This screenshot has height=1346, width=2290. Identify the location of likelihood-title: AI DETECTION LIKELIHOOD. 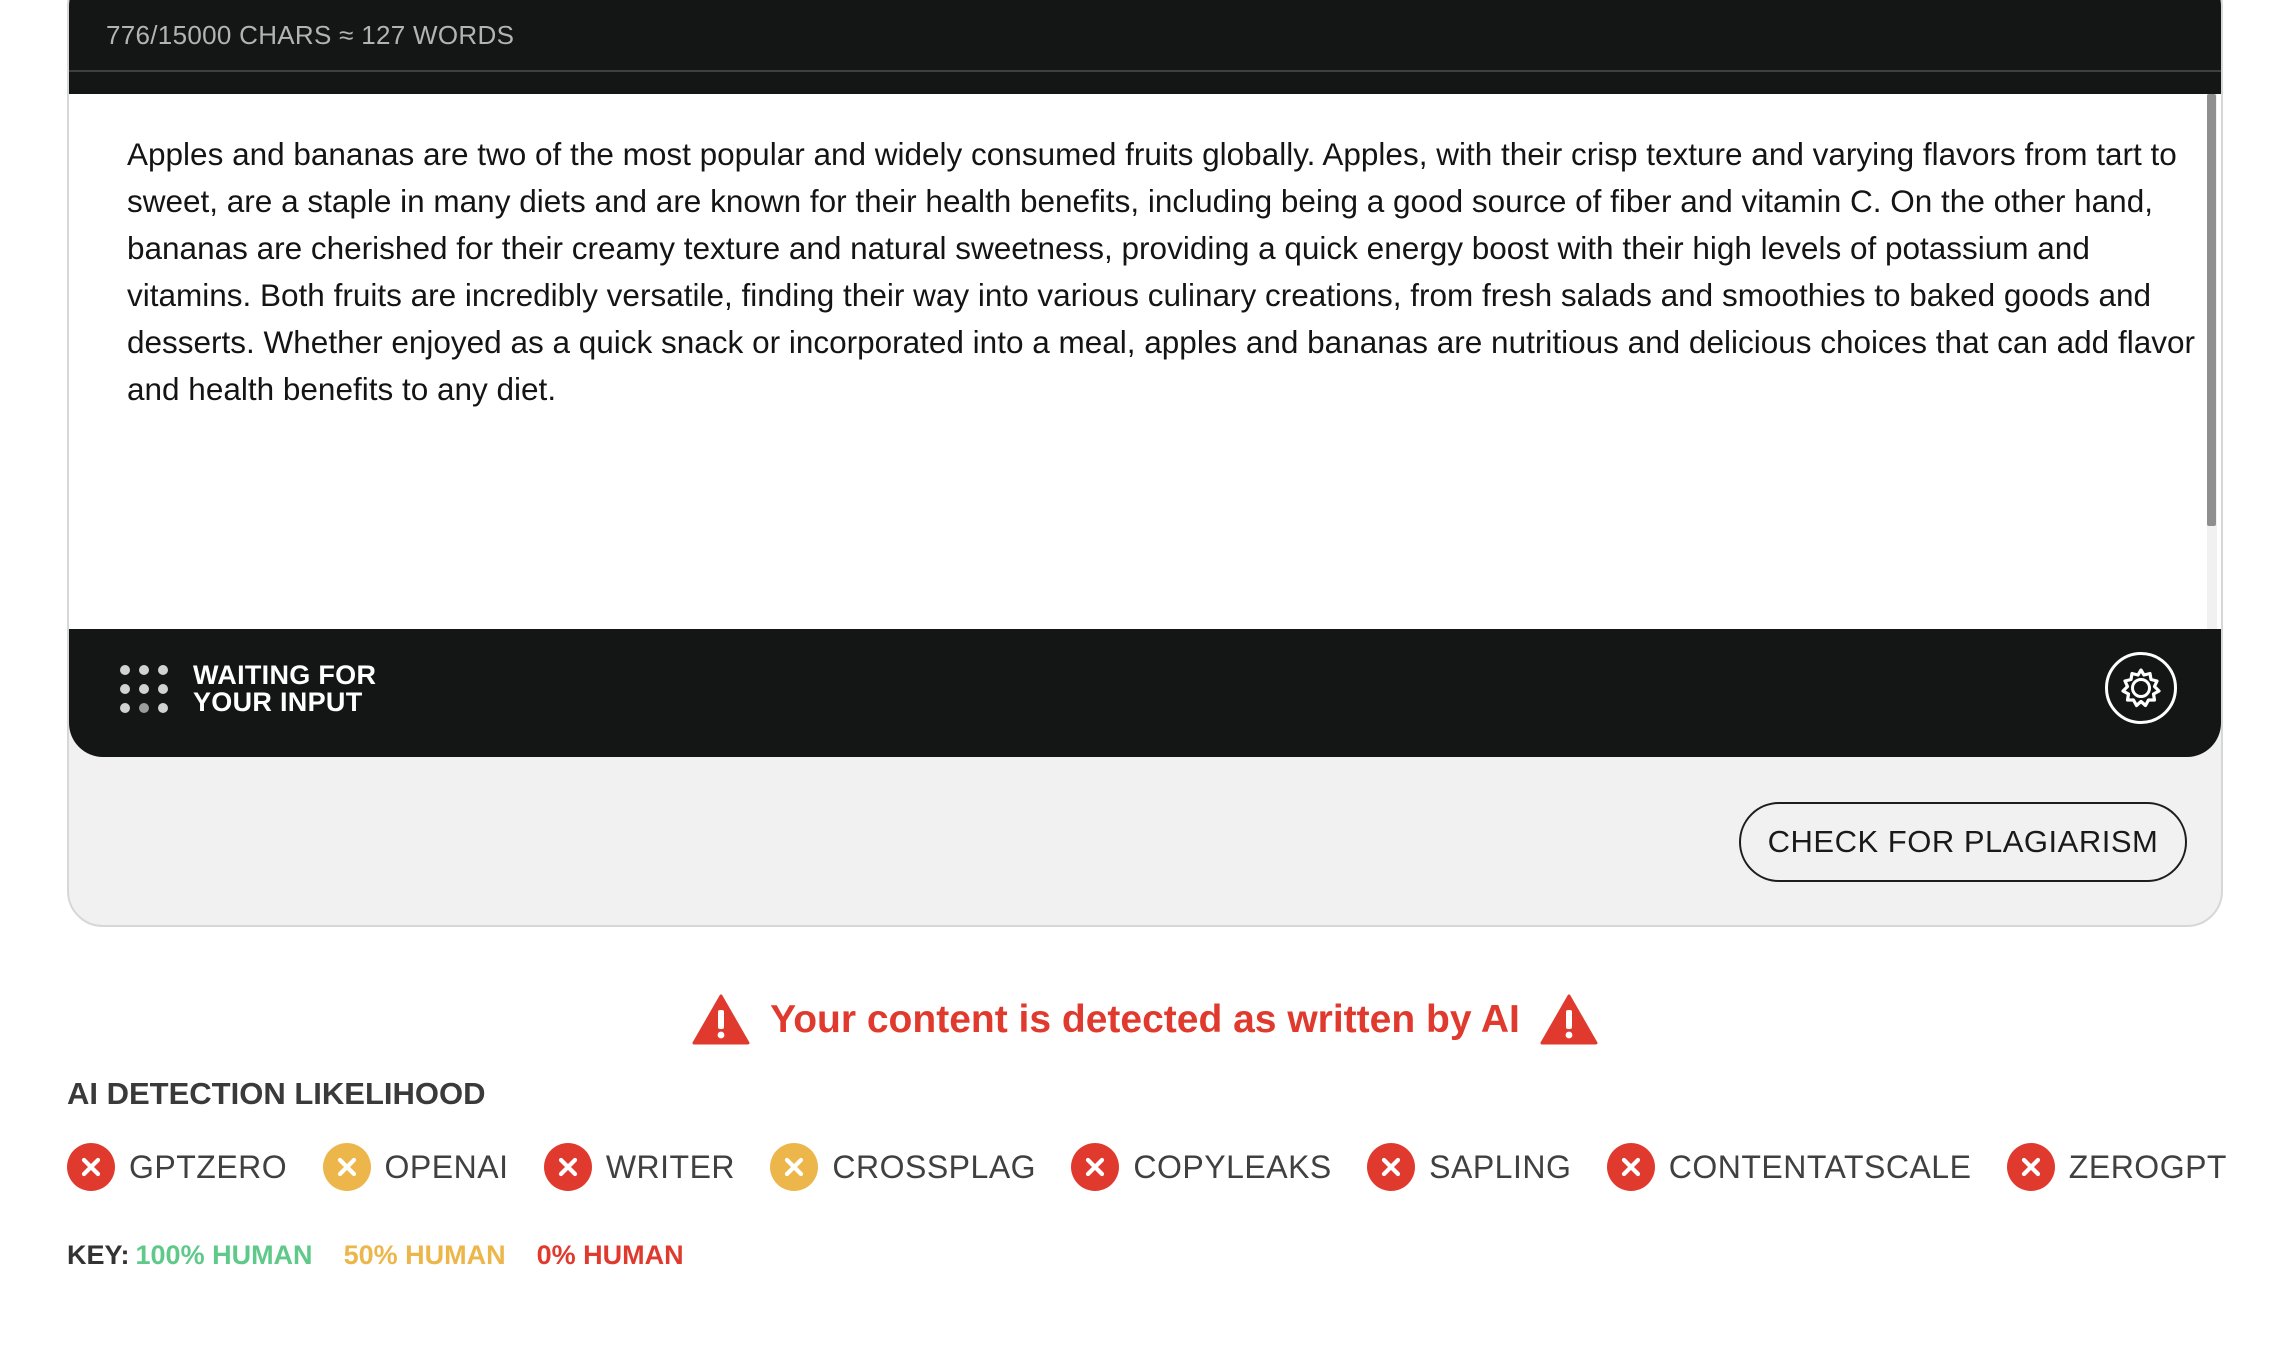
(276, 1093).